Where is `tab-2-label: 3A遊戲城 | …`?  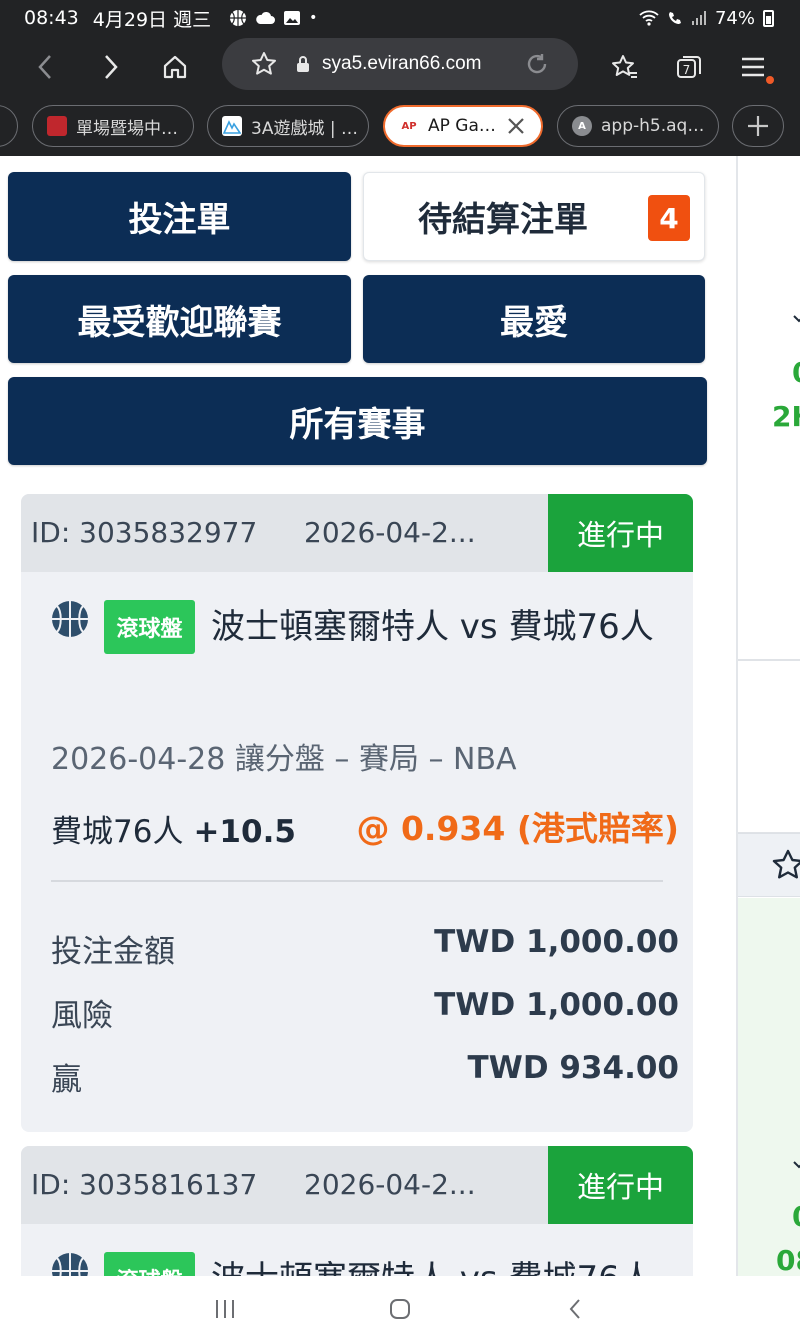
tab-2-label: 3A遊戲城 | … is located at coordinates (304, 128).